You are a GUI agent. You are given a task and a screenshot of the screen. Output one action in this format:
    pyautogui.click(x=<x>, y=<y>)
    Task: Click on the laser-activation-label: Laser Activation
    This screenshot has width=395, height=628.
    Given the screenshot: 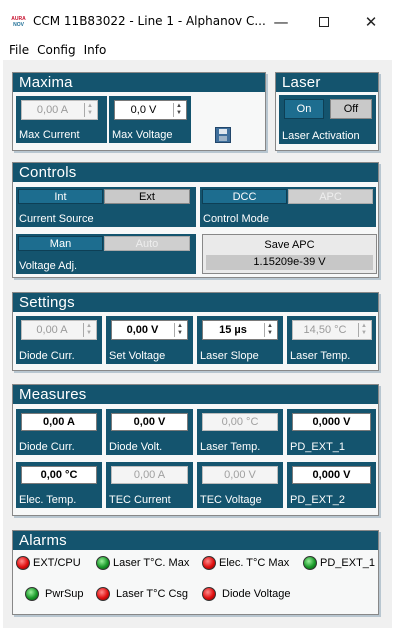 What is the action you would take?
    pyautogui.click(x=321, y=136)
    